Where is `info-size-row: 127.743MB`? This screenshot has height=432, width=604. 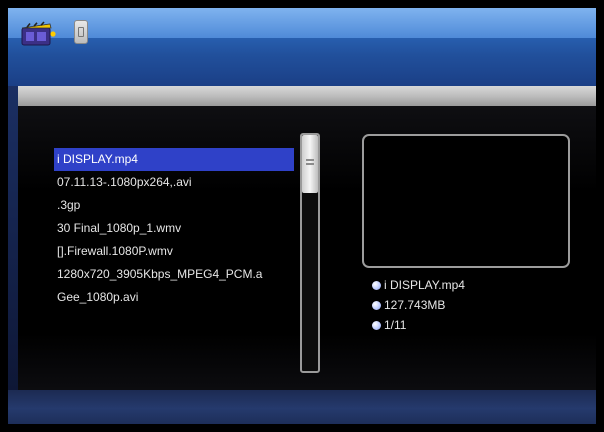 info-size-row: 127.743MB is located at coordinates (477, 305).